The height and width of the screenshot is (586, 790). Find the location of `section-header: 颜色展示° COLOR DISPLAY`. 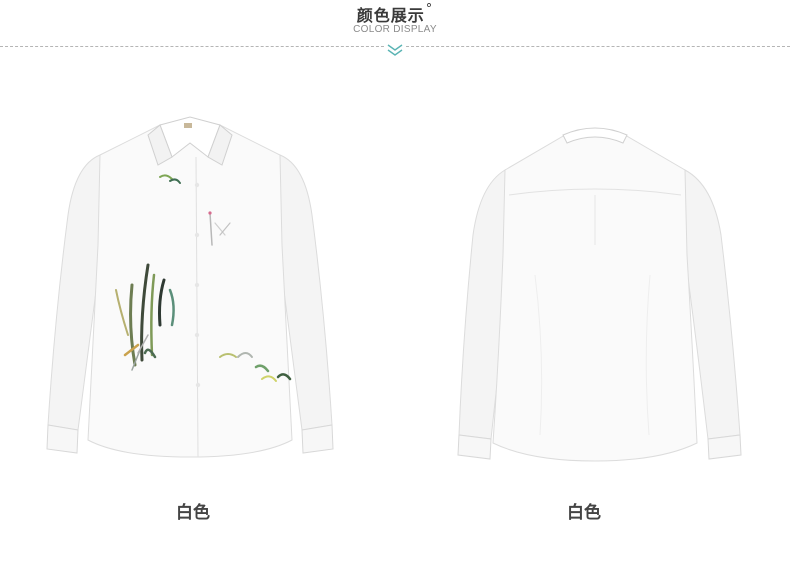

section-header: 颜色展示° COLOR DISPLAY is located at coordinates (395, 31).